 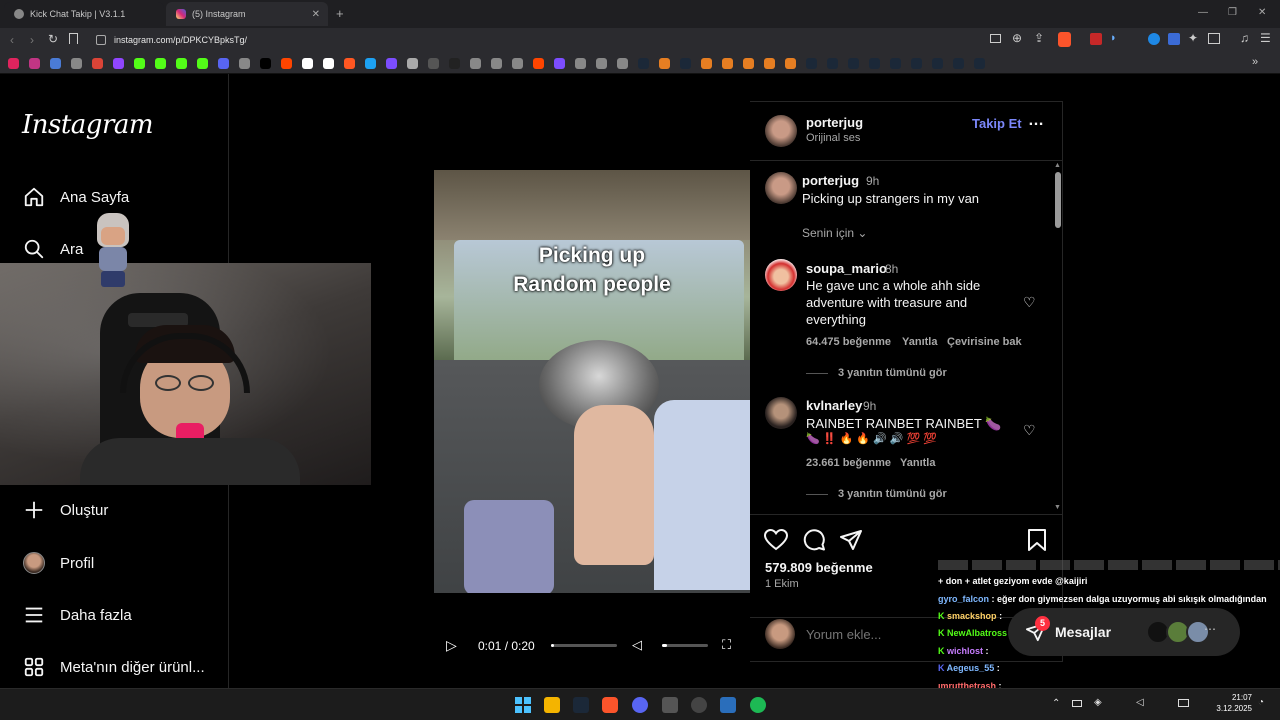 I want to click on caption-username: porterjug, so click(x=830, y=180).